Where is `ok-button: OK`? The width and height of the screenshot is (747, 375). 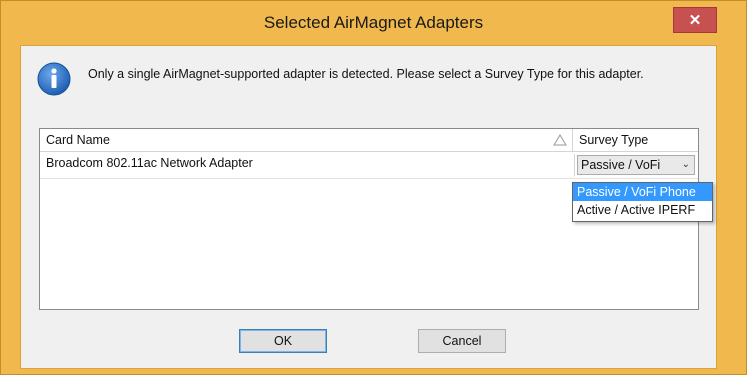
ok-button: OK is located at coordinates (283, 341).